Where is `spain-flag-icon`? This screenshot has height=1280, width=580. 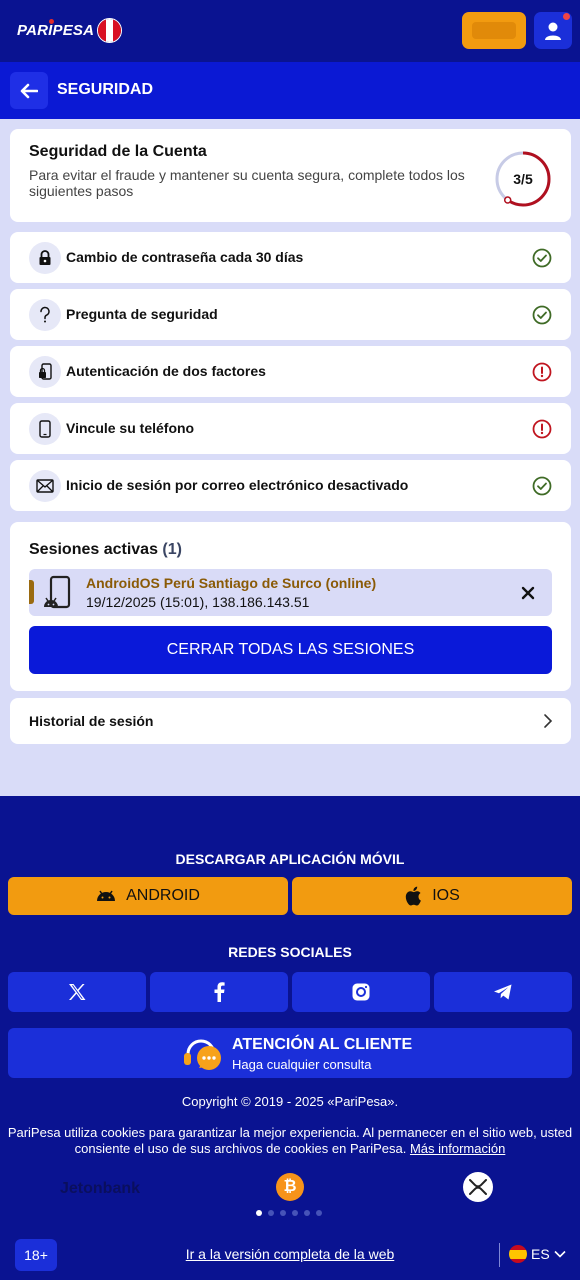
spain-flag-icon is located at coordinates (518, 1254).